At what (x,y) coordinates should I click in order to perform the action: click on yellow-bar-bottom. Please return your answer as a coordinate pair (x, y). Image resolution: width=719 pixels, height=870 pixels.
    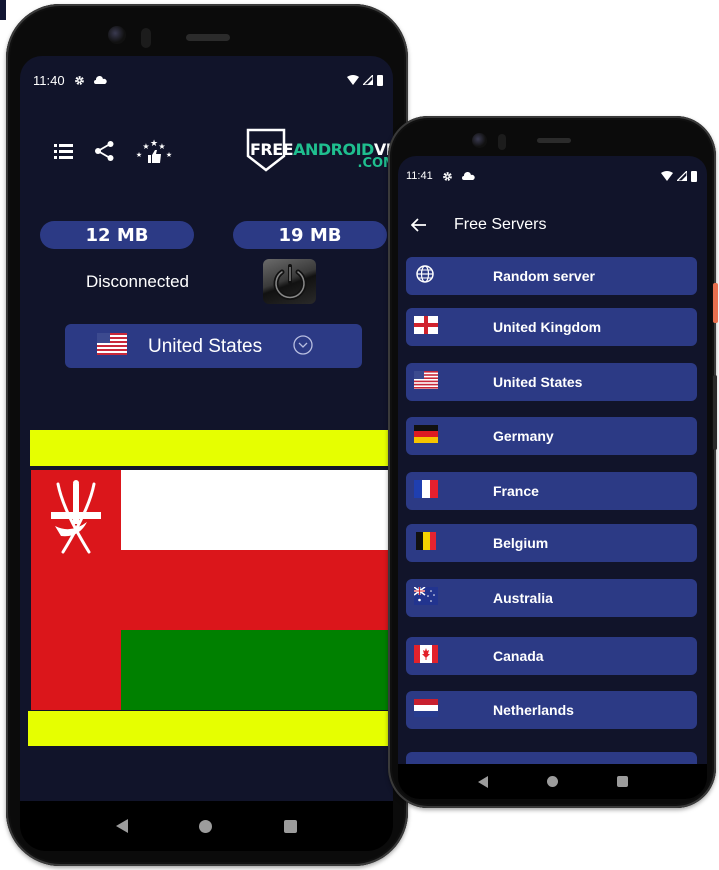
    Looking at the image, I should click on (209, 728).